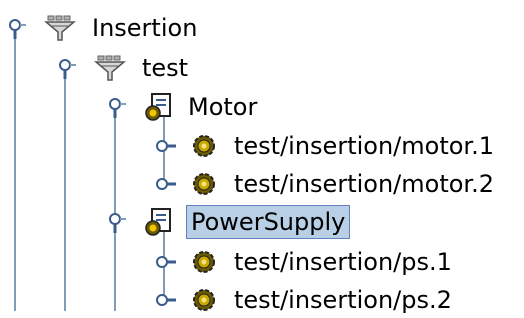 The width and height of the screenshot is (524, 318). What do you see at coordinates (364, 146) in the screenshot?
I see `tree-node-label: test/insertion/motor.1` at bounding box center [364, 146].